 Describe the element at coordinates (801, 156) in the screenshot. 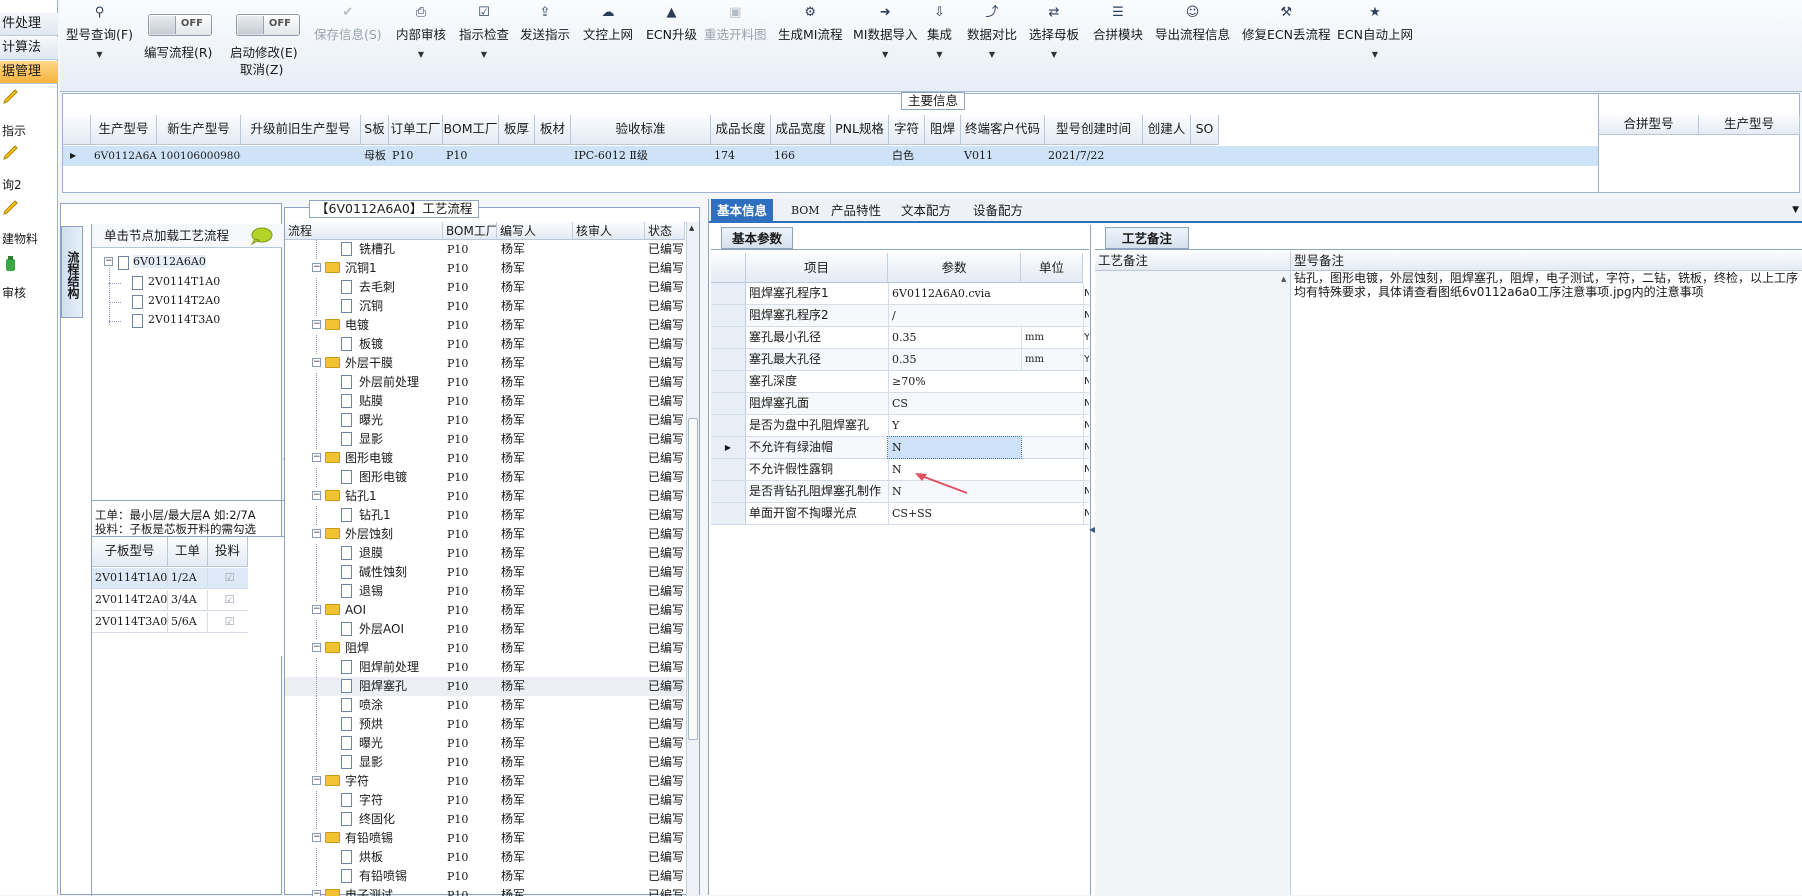

I see `main-info-cell: 166` at that location.